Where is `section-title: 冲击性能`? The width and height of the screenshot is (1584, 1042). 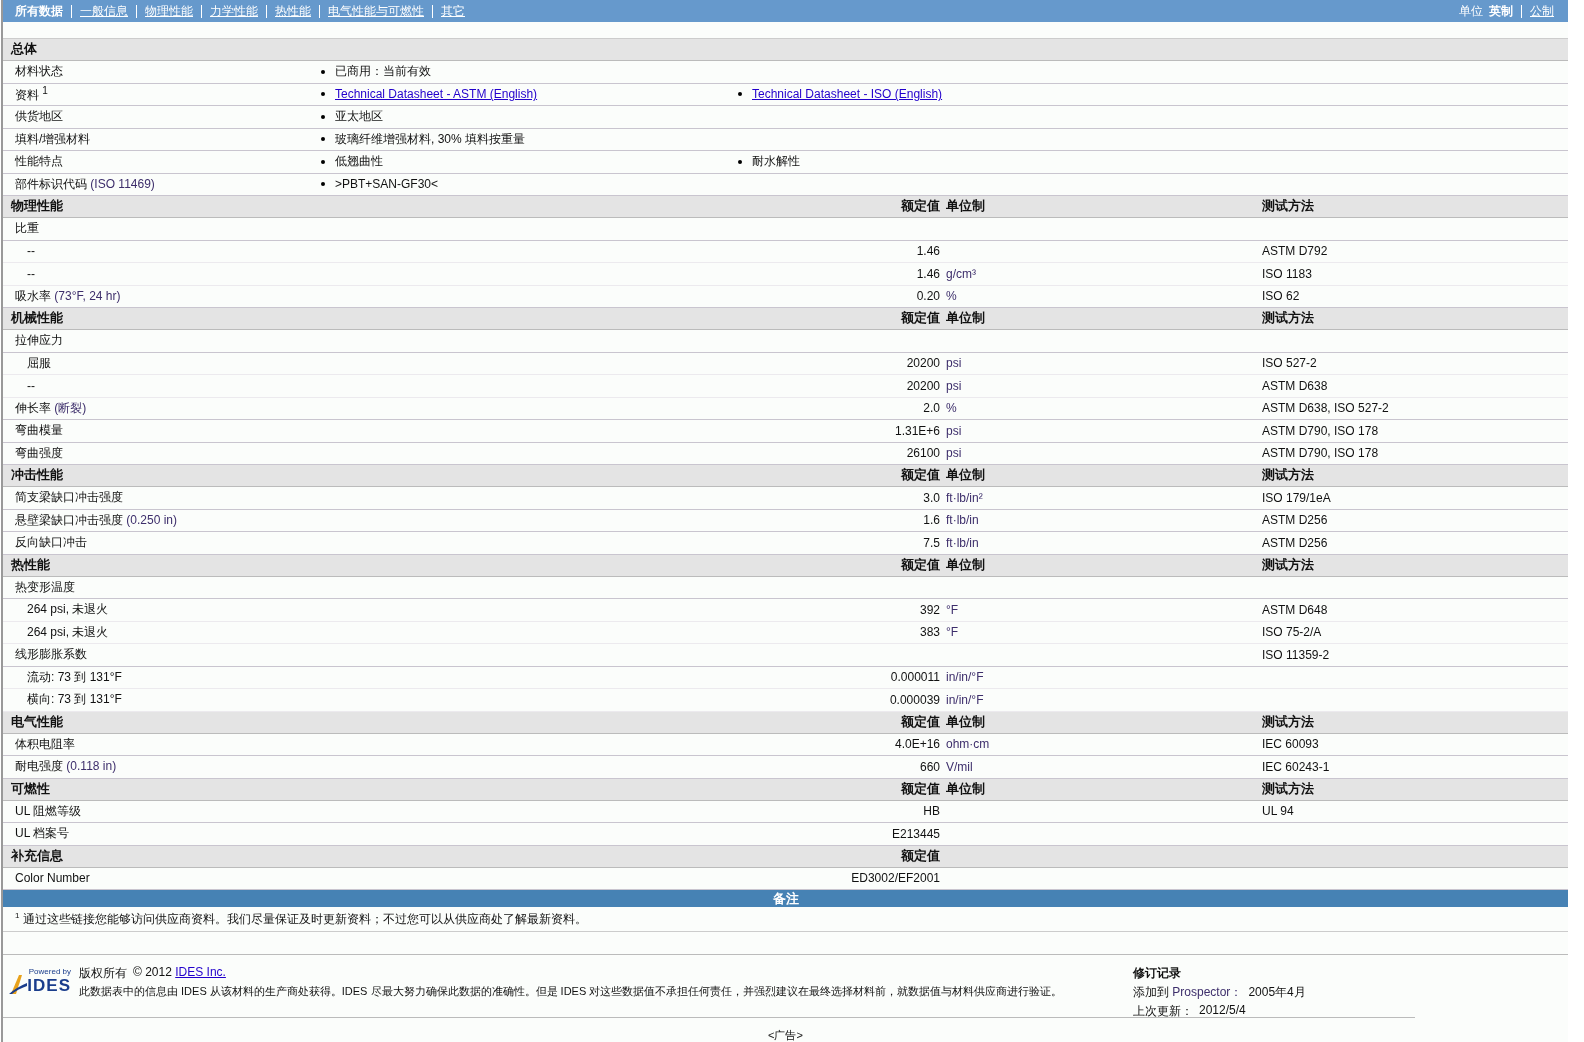
section-title: 冲击性能 is located at coordinates (36, 475).